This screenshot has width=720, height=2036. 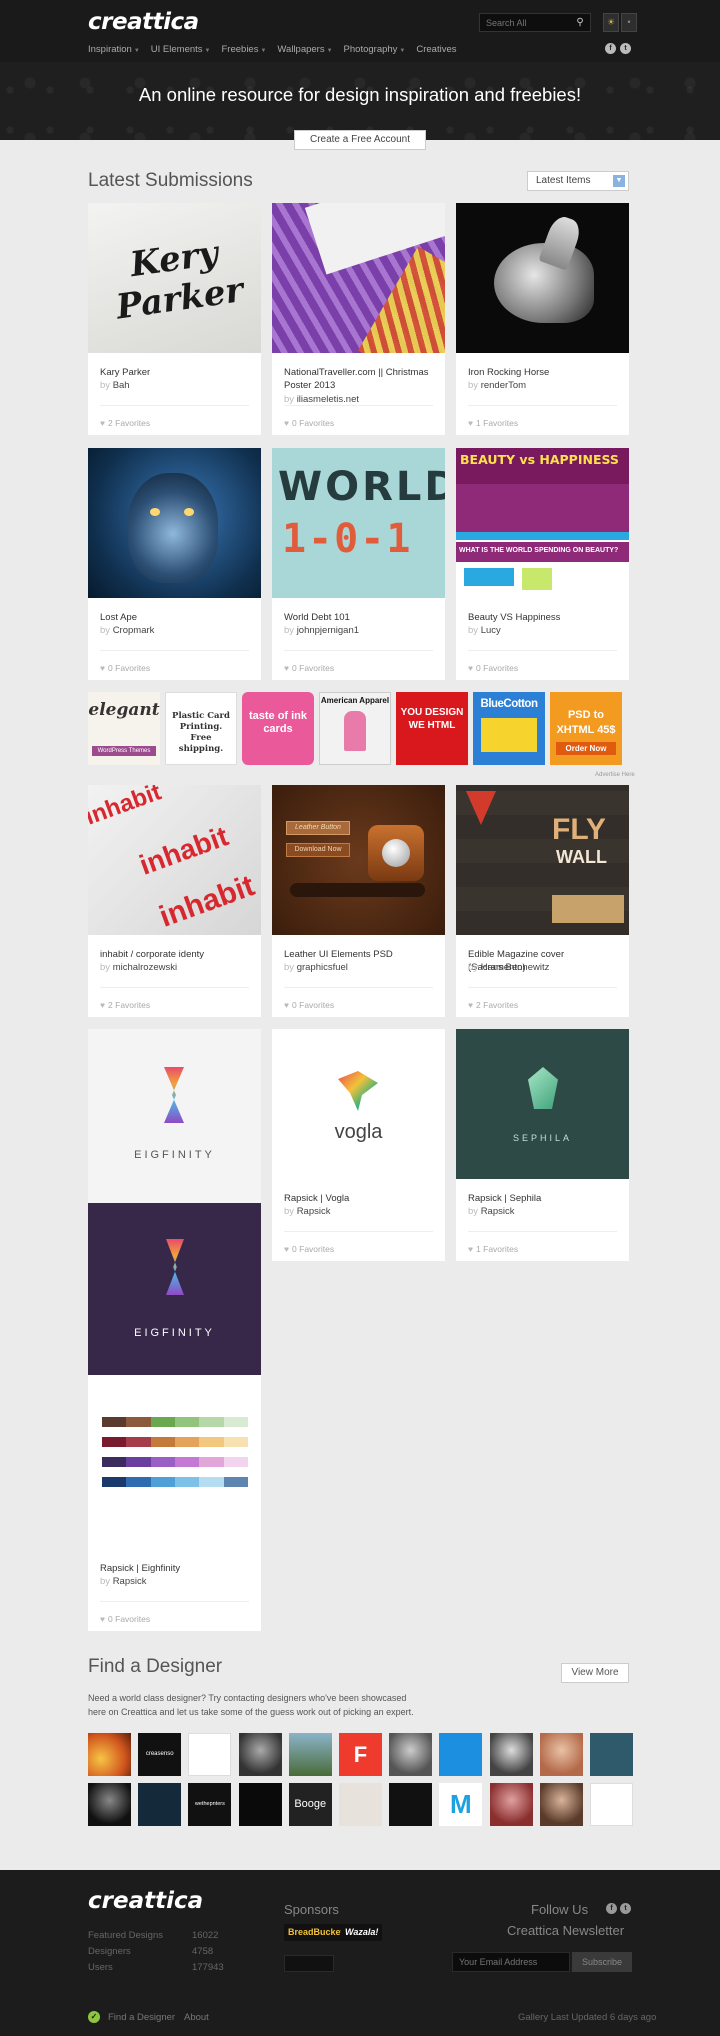 What do you see at coordinates (515, 967) in the screenshot?
I see `author-link: Hans Bennewitz` at bounding box center [515, 967].